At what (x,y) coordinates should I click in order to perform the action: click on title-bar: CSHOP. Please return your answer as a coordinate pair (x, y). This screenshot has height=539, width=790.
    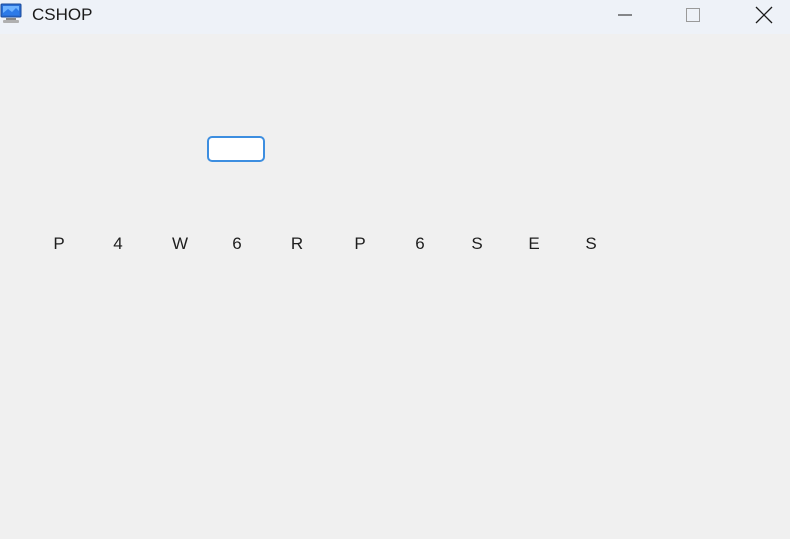
    Looking at the image, I should click on (395, 17).